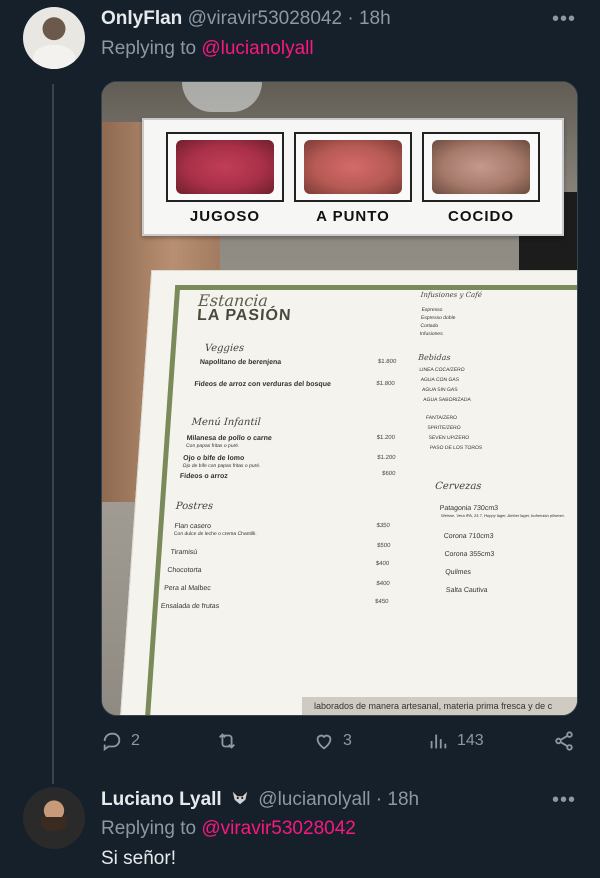 The height and width of the screenshot is (878, 600). What do you see at coordinates (381, 602) in the screenshot?
I see `menu-price: $450` at bounding box center [381, 602].